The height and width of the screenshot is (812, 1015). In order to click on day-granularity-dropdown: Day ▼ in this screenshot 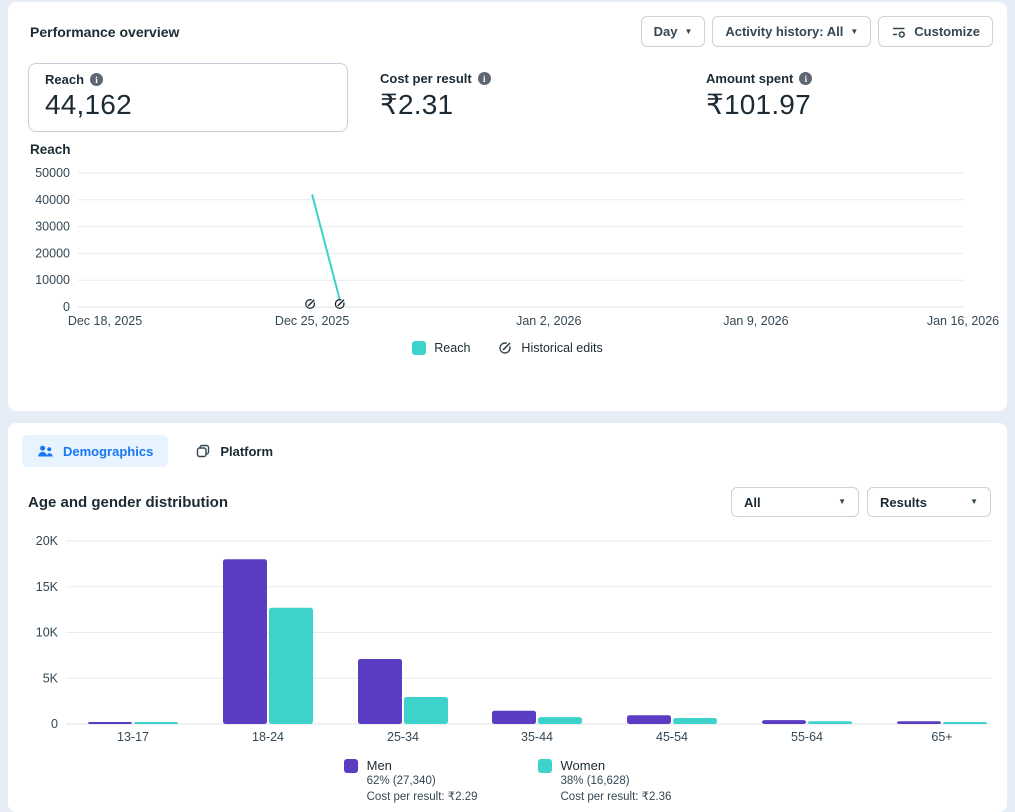, I will do `click(673, 31)`.